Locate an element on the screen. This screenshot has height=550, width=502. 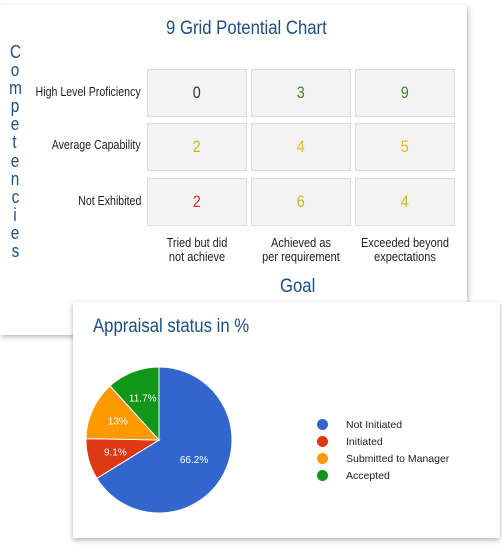
grid-cell-r2-c1: 2 is located at coordinates (197, 147).